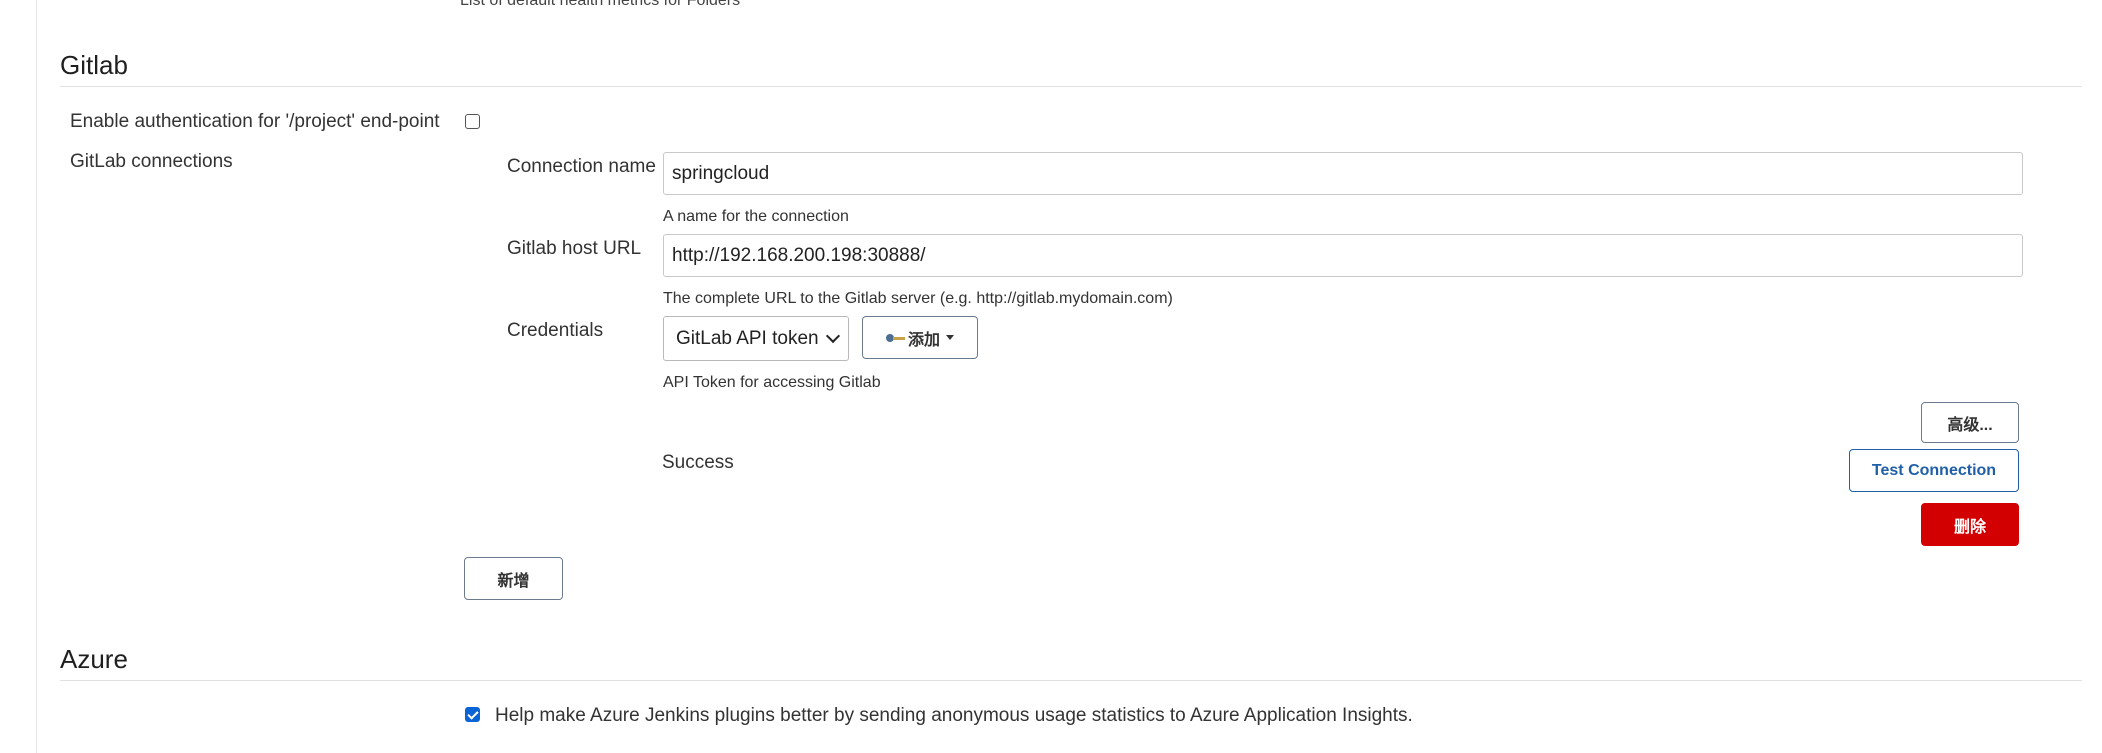 The image size is (2102, 753). What do you see at coordinates (94, 659) in the screenshot?
I see `azure-section-title: Azure` at bounding box center [94, 659].